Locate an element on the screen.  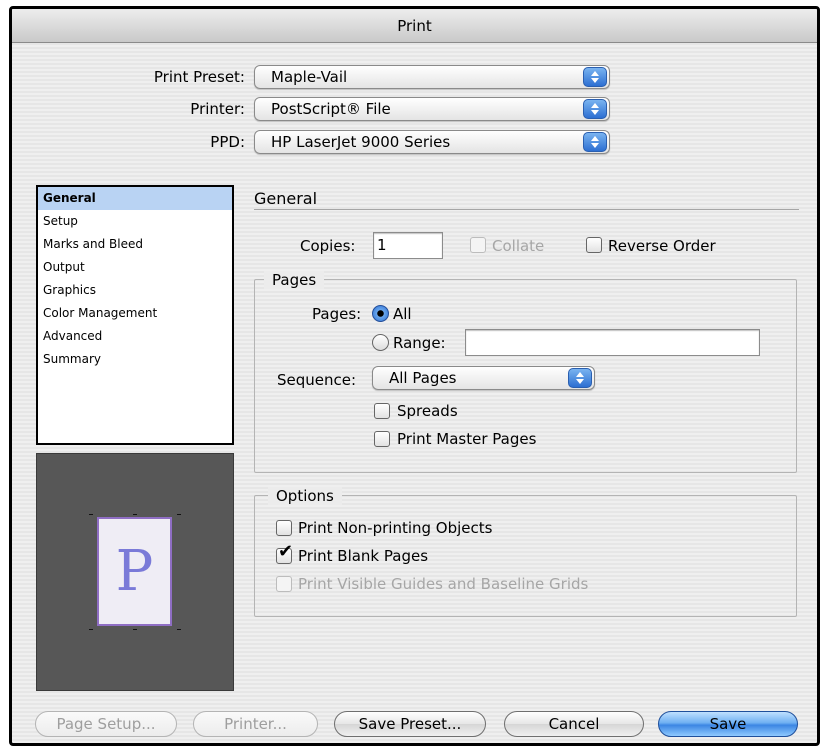
sequence-value: All Pages is located at coordinates (423, 378).